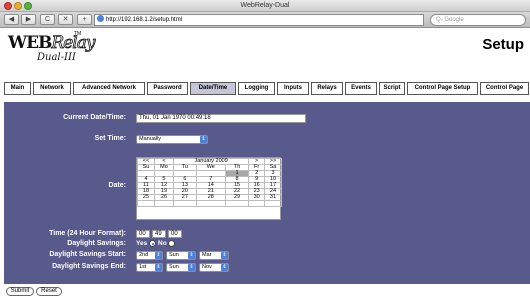 The height and width of the screenshot is (297, 530). I want to click on dst-end-week-select: 1st ⇕, so click(149, 267).